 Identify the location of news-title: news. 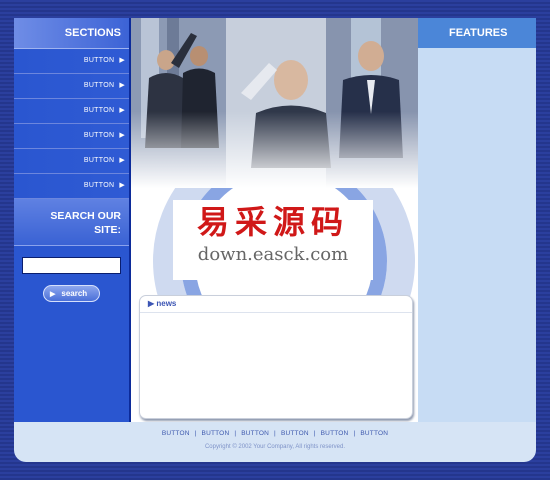
(166, 303).